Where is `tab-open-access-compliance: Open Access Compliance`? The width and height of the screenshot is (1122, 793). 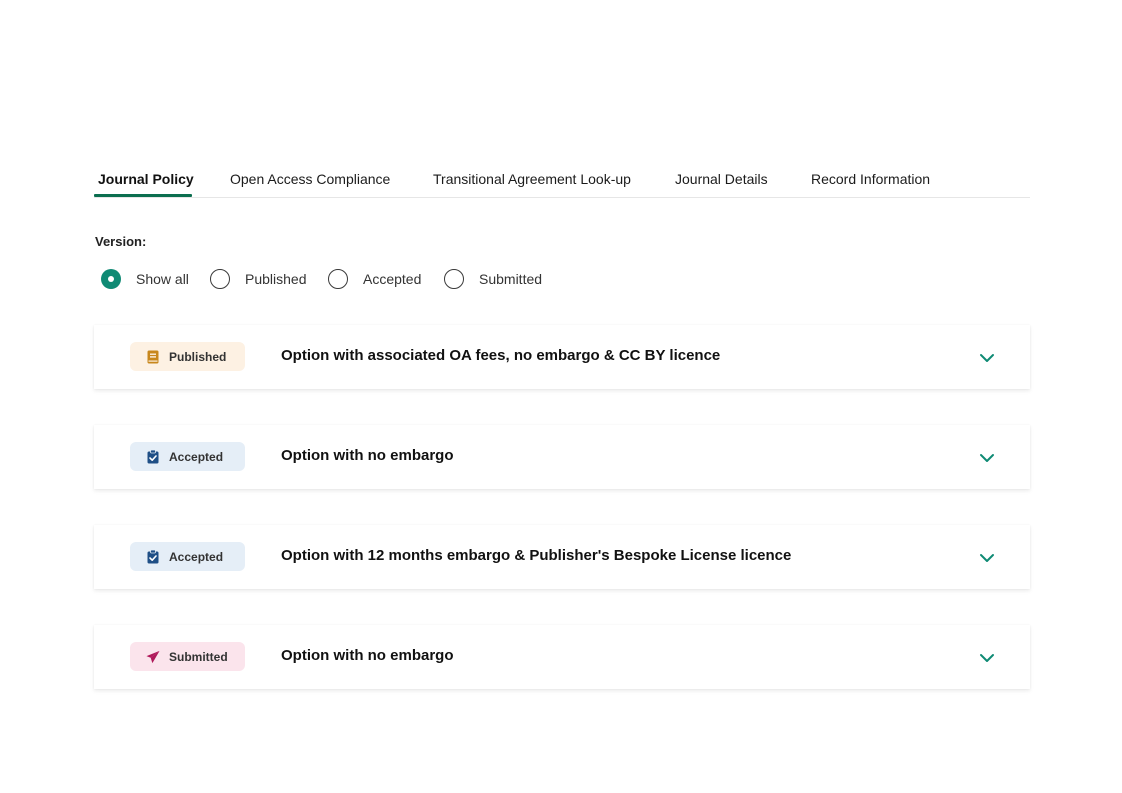
tab-open-access-compliance: Open Access Compliance is located at coordinates (310, 184).